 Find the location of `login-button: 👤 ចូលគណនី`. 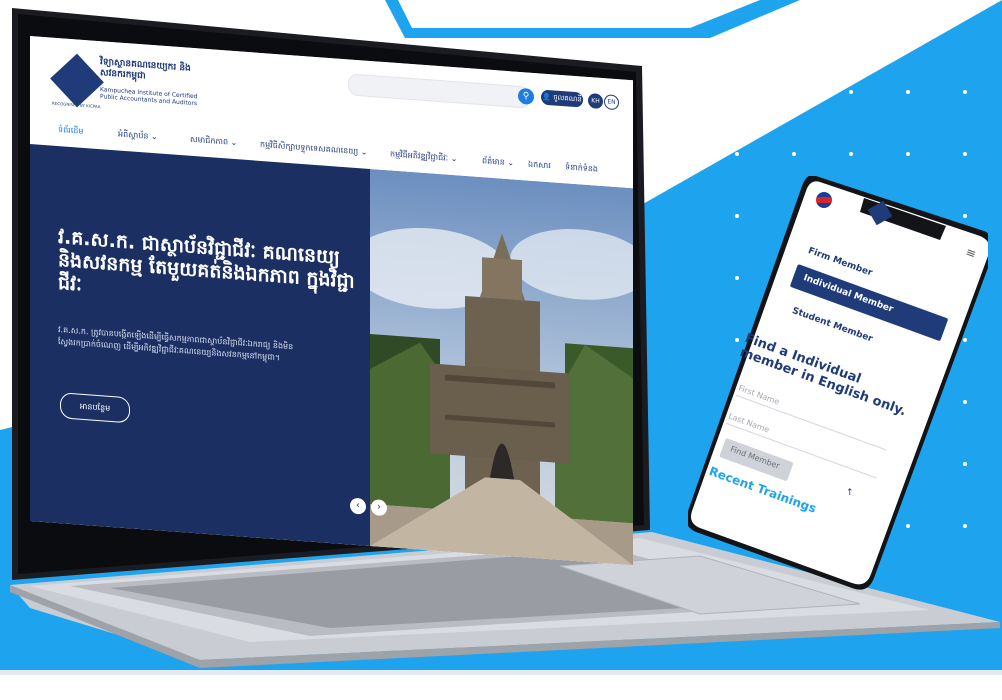

login-button: 👤 ចូលគណនី is located at coordinates (562, 98).